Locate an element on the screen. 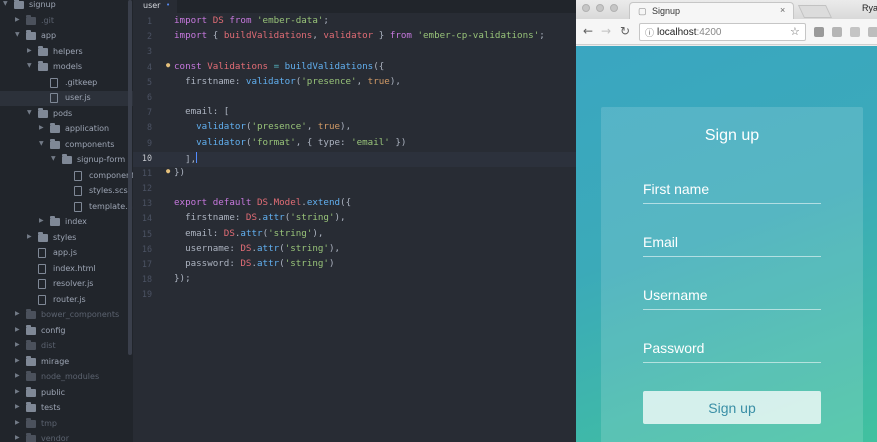 The height and width of the screenshot is (442, 877). tree-item: ▼ models is located at coordinates (66, 67).